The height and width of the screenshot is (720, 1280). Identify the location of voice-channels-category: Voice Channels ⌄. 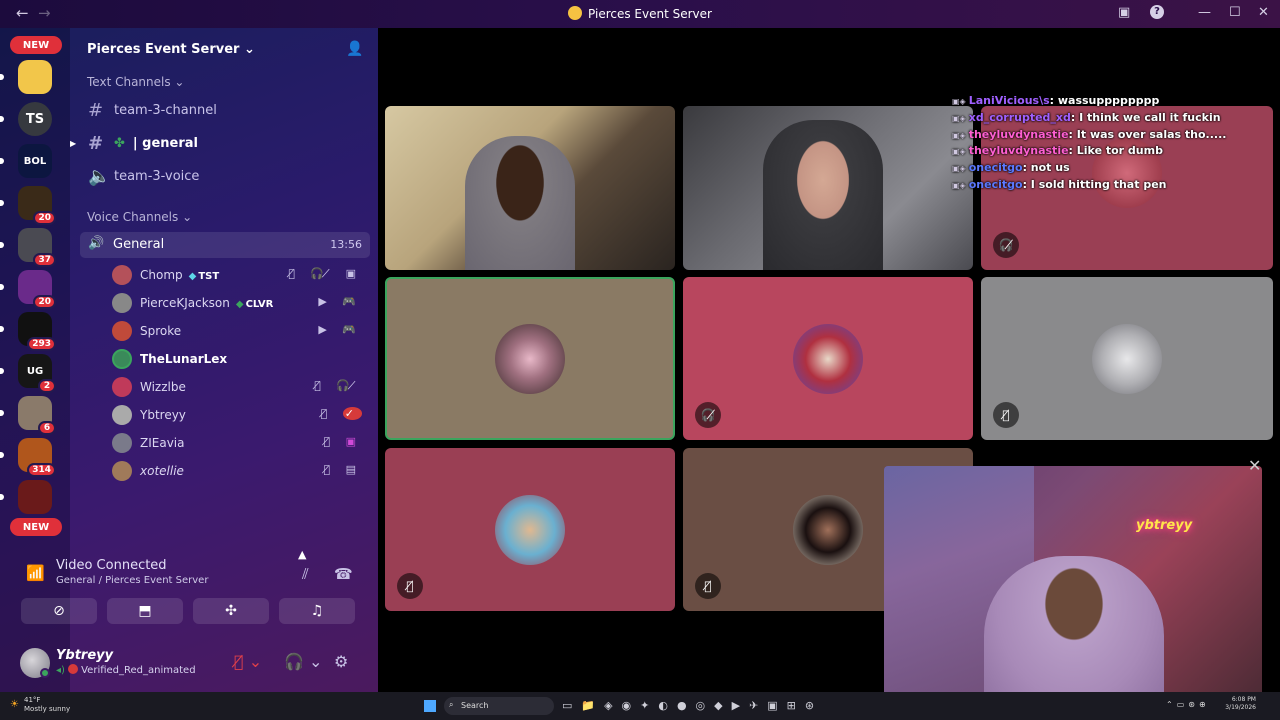
(139, 217).